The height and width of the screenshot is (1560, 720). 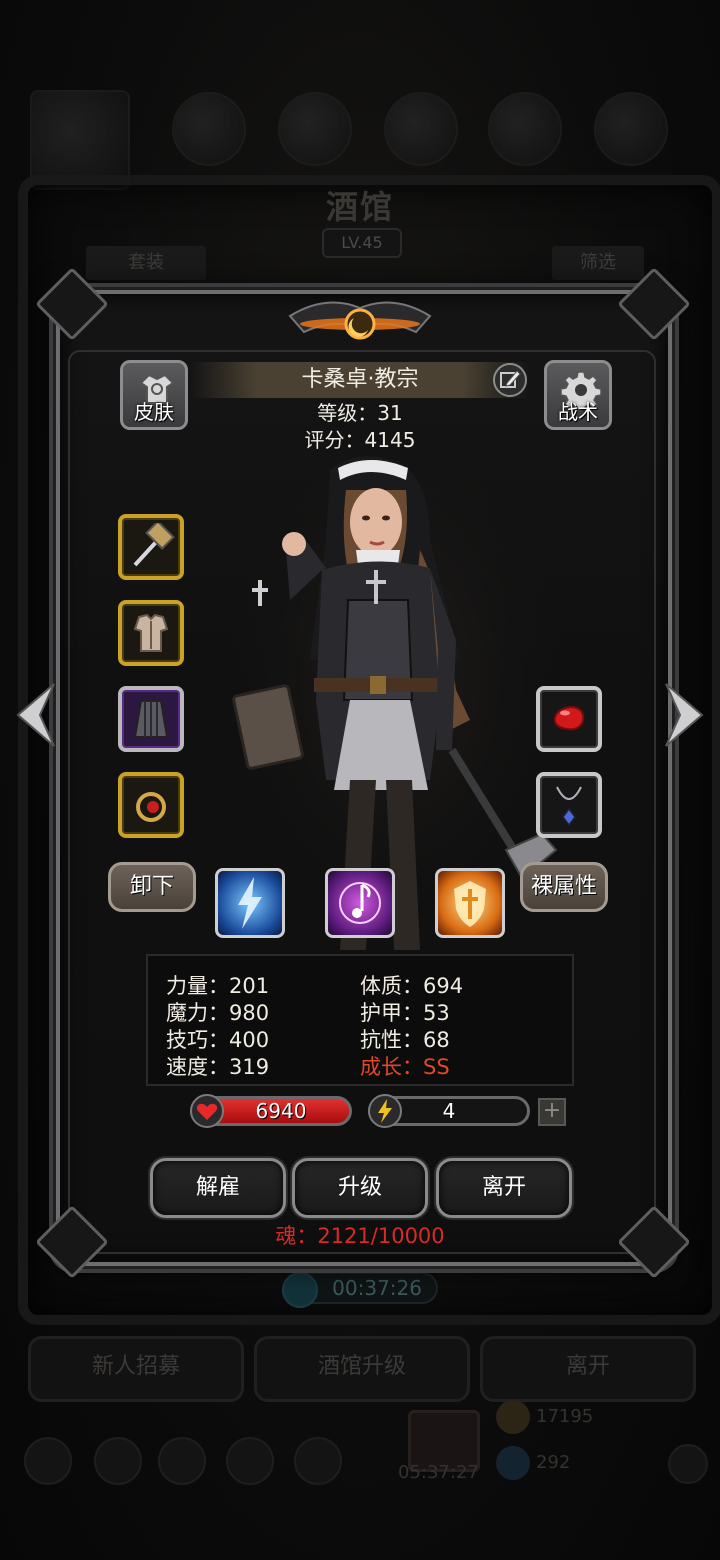 I want to click on add-resource-icon, so click(x=688, y=1464).